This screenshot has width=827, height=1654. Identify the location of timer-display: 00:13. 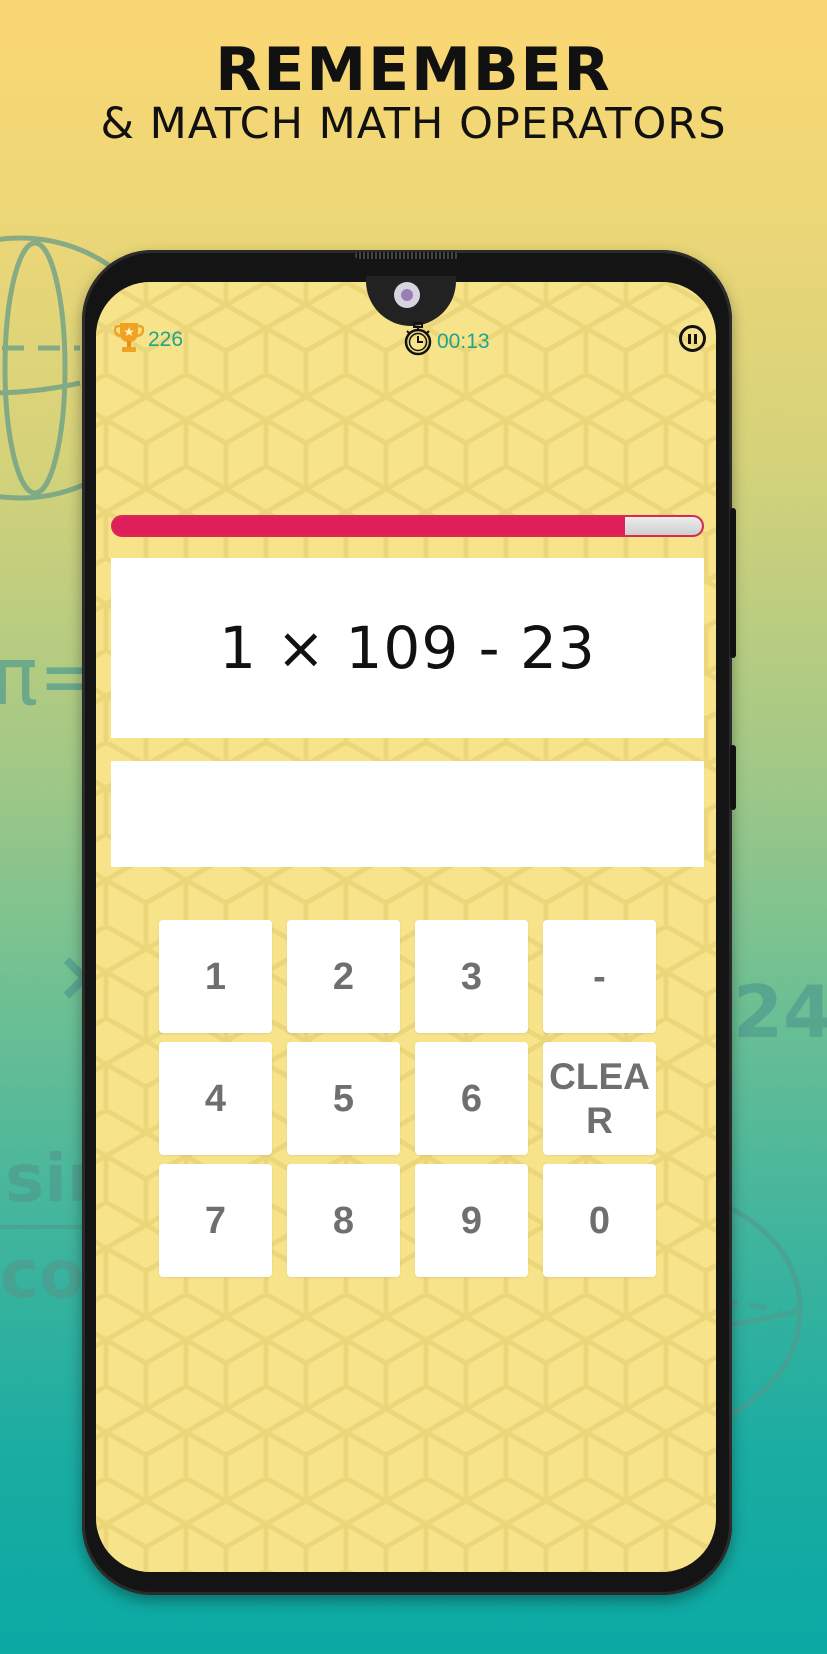
(446, 341).